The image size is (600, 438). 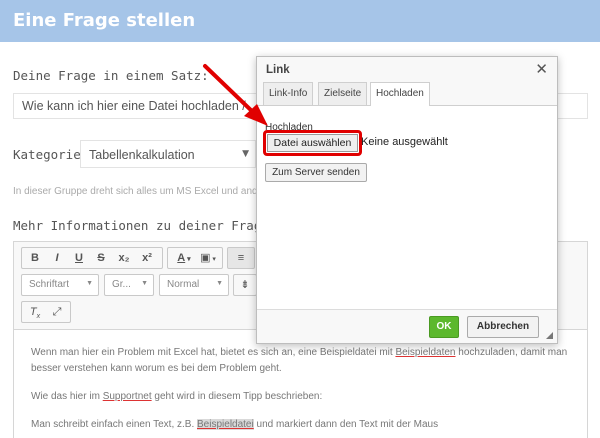 I want to click on category-select: Tabellenkalkulation ▼, so click(x=168, y=154).